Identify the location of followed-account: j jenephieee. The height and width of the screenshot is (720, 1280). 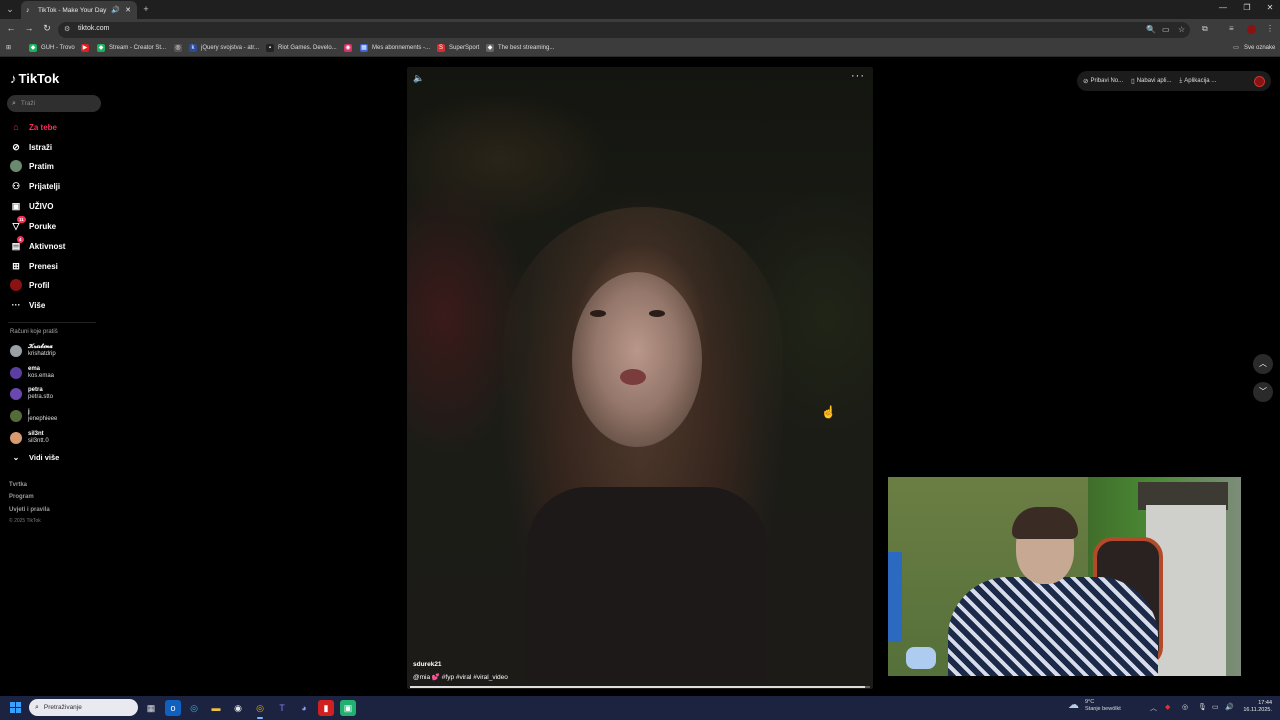
(33, 416).